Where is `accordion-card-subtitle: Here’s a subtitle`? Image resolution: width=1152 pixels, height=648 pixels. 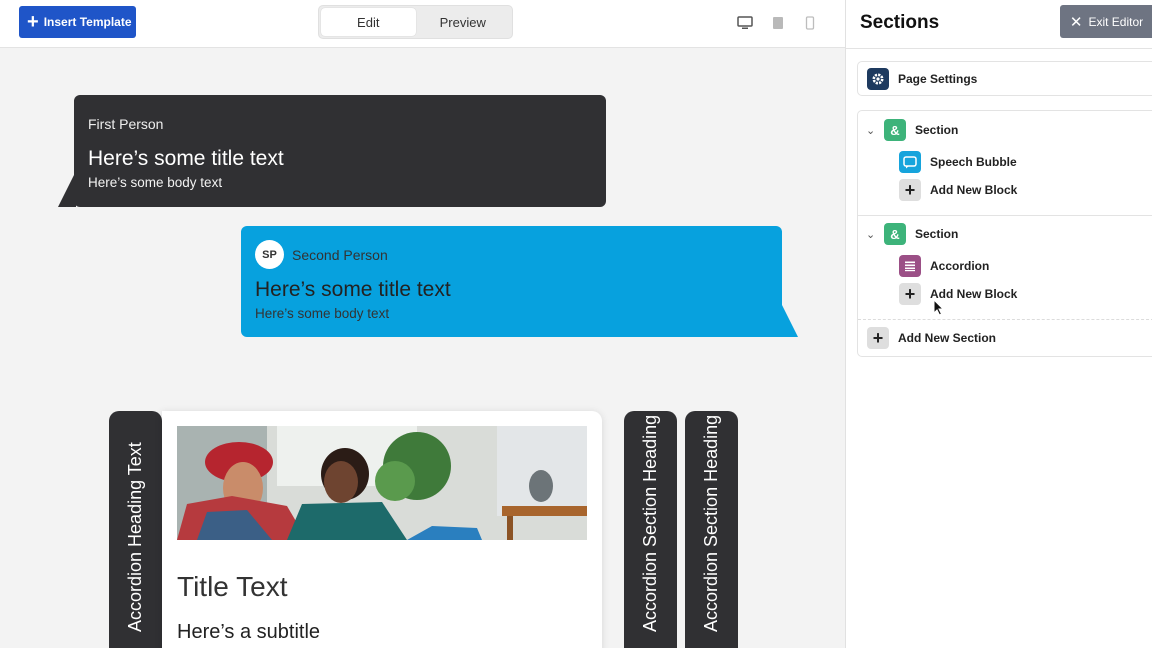
accordion-card-subtitle: Here’s a subtitle is located at coordinates (249, 632).